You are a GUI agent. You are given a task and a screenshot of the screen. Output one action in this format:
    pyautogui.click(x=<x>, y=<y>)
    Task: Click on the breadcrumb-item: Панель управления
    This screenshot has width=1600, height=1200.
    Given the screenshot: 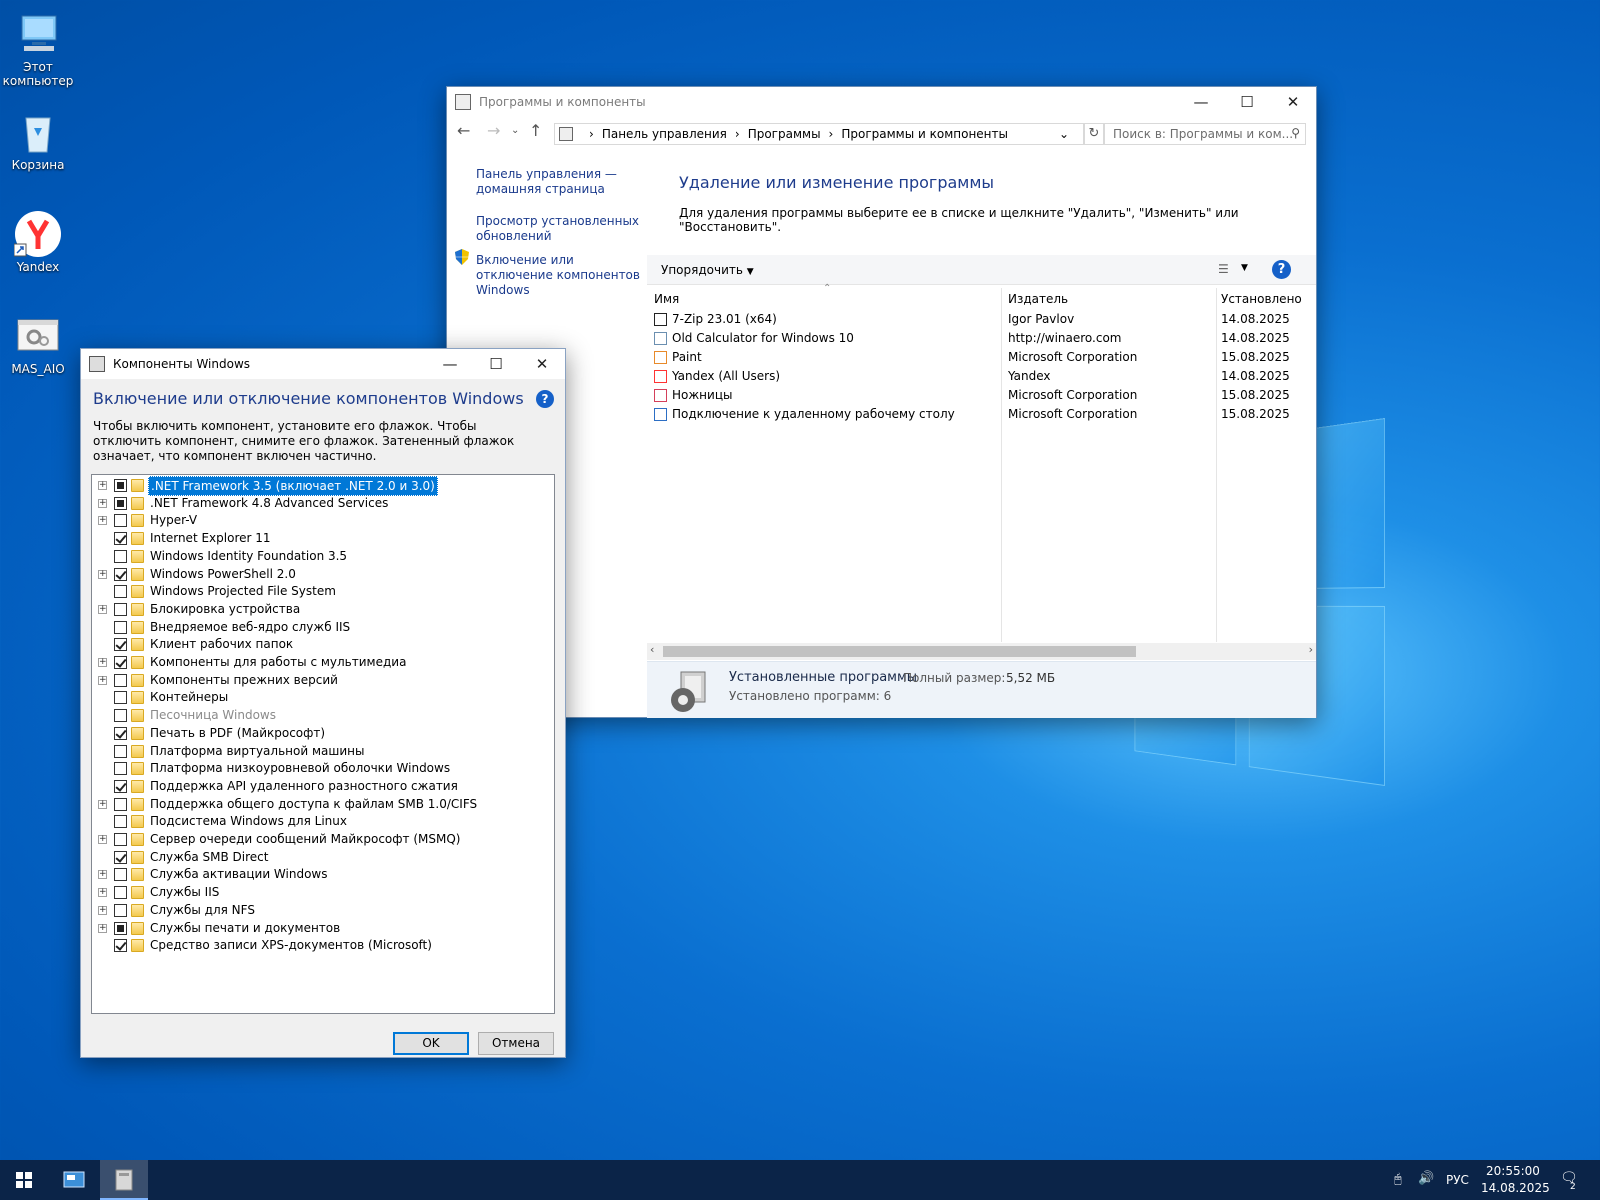 What is the action you would take?
    pyautogui.click(x=664, y=134)
    